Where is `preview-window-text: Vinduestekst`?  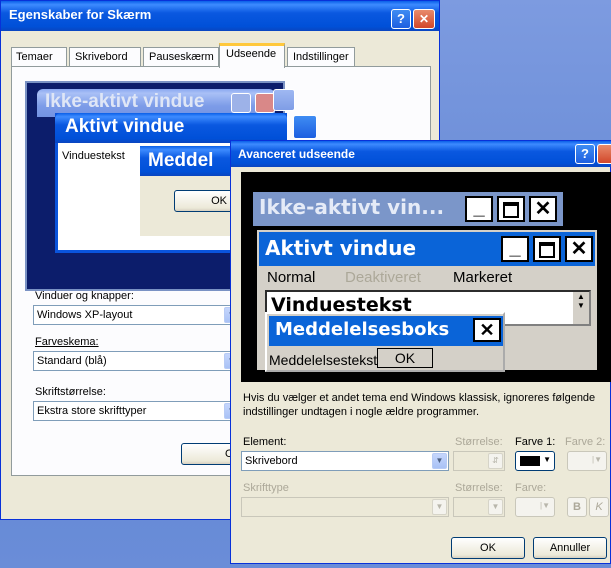 preview-window-text: Vinduestekst is located at coordinates (93, 156).